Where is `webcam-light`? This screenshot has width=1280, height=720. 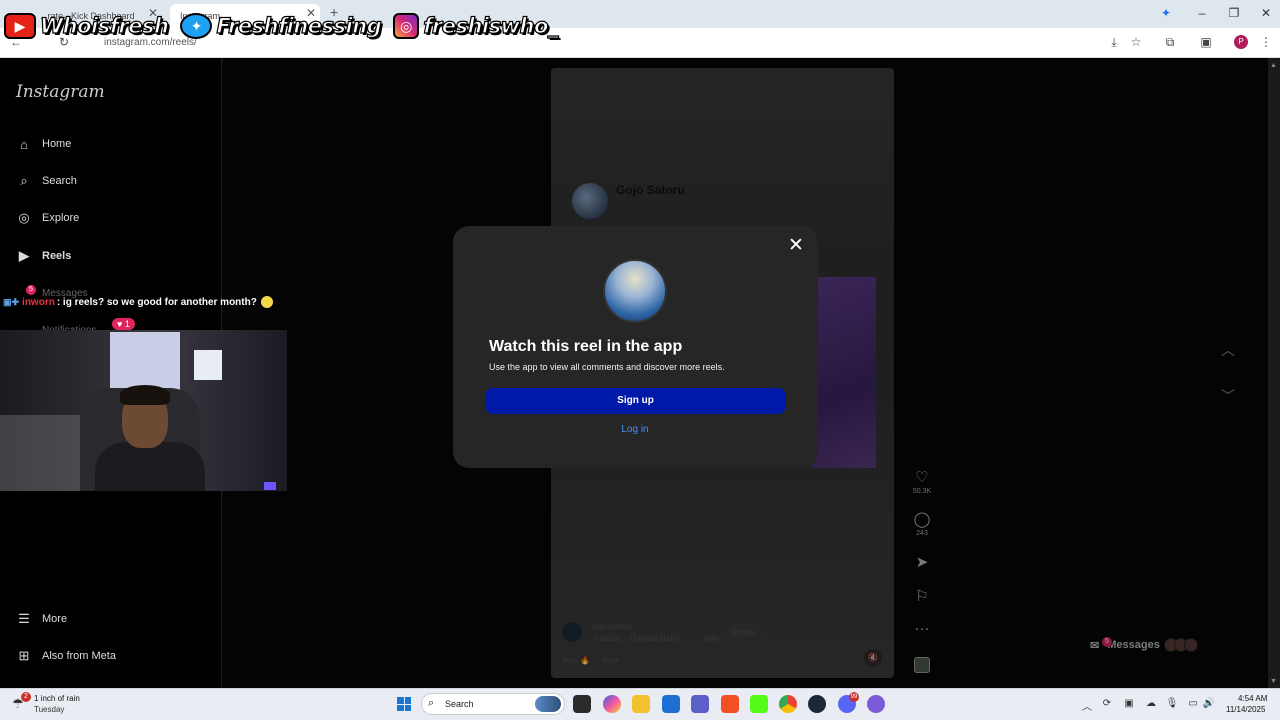 webcam-light is located at coordinates (270, 486).